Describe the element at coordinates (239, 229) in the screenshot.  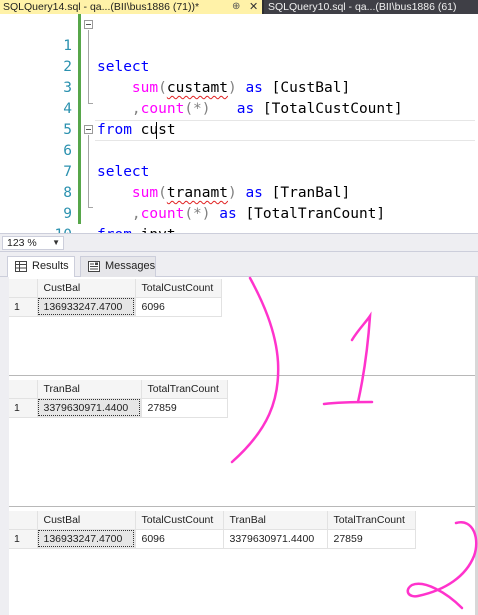
I see `code-line: 11` at that location.